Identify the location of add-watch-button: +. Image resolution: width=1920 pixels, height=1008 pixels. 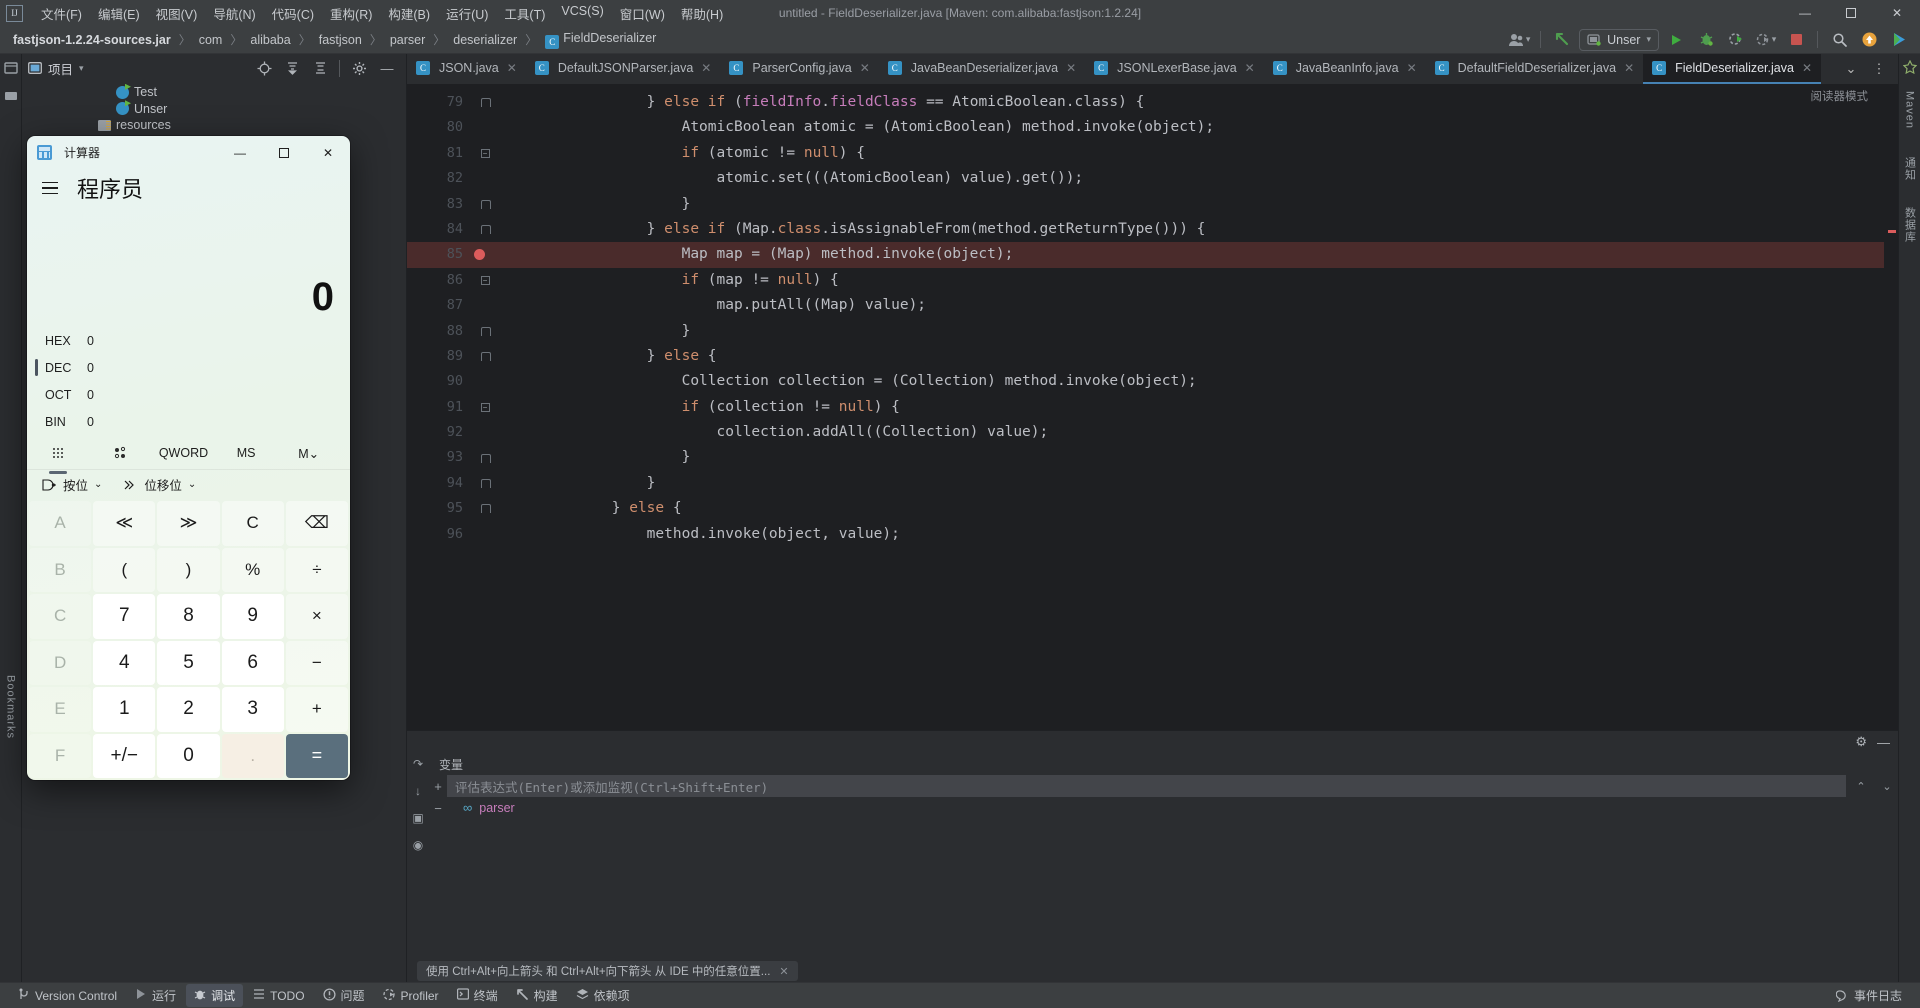
(438, 786).